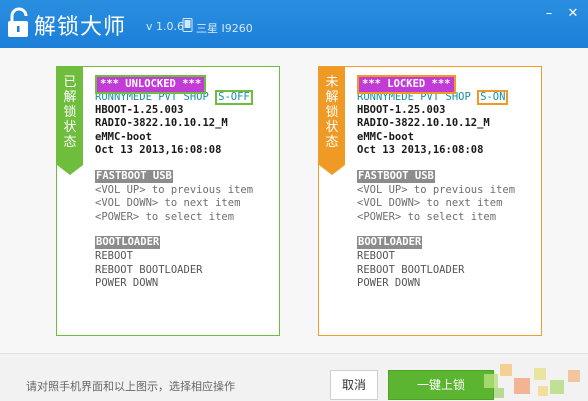 The height and width of the screenshot is (401, 588). I want to click on locked-fastboot-line-2: <VOL DOWN> to next item, so click(430, 203).